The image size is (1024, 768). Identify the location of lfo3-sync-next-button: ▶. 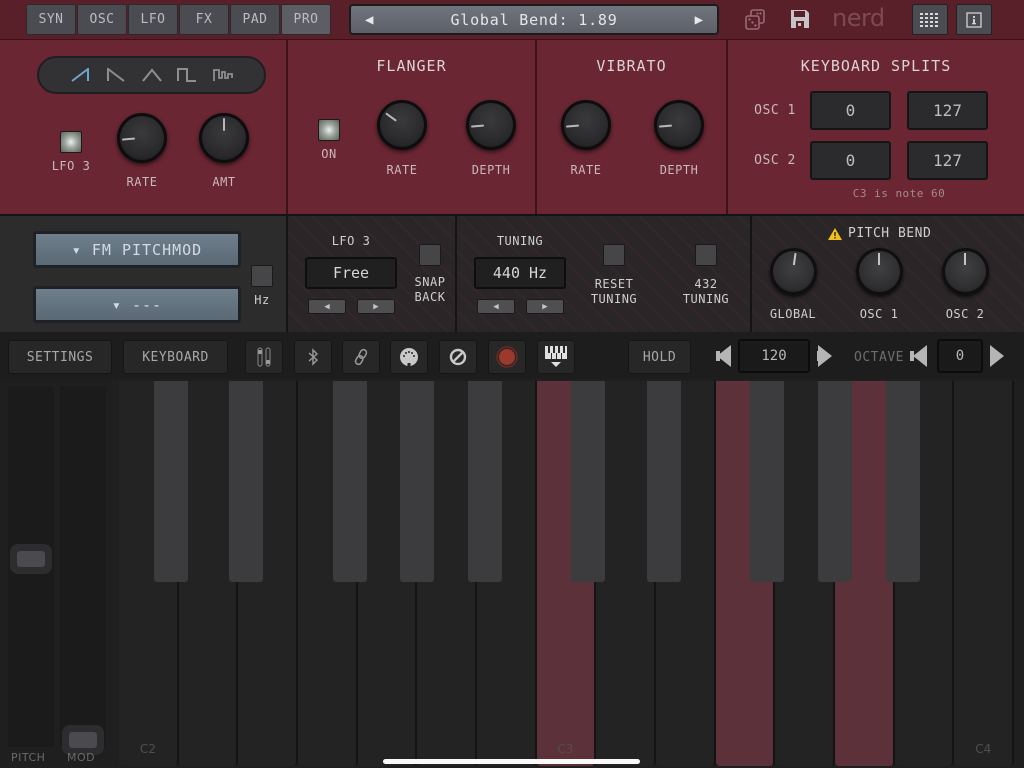
(376, 306).